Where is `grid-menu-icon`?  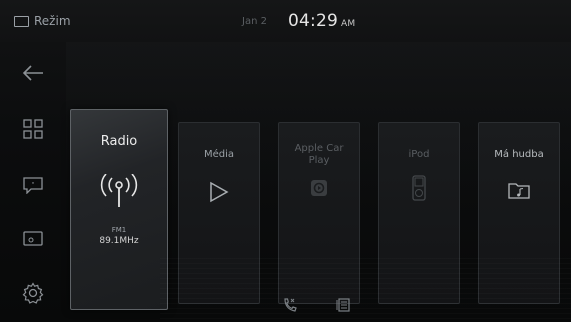 grid-menu-icon is located at coordinates (33, 129).